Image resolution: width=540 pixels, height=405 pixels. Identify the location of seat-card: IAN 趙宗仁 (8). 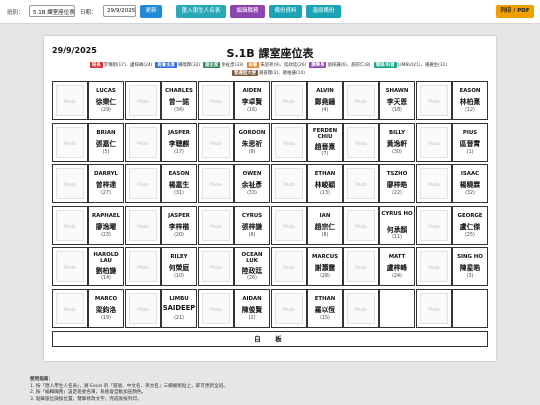
(325, 225).